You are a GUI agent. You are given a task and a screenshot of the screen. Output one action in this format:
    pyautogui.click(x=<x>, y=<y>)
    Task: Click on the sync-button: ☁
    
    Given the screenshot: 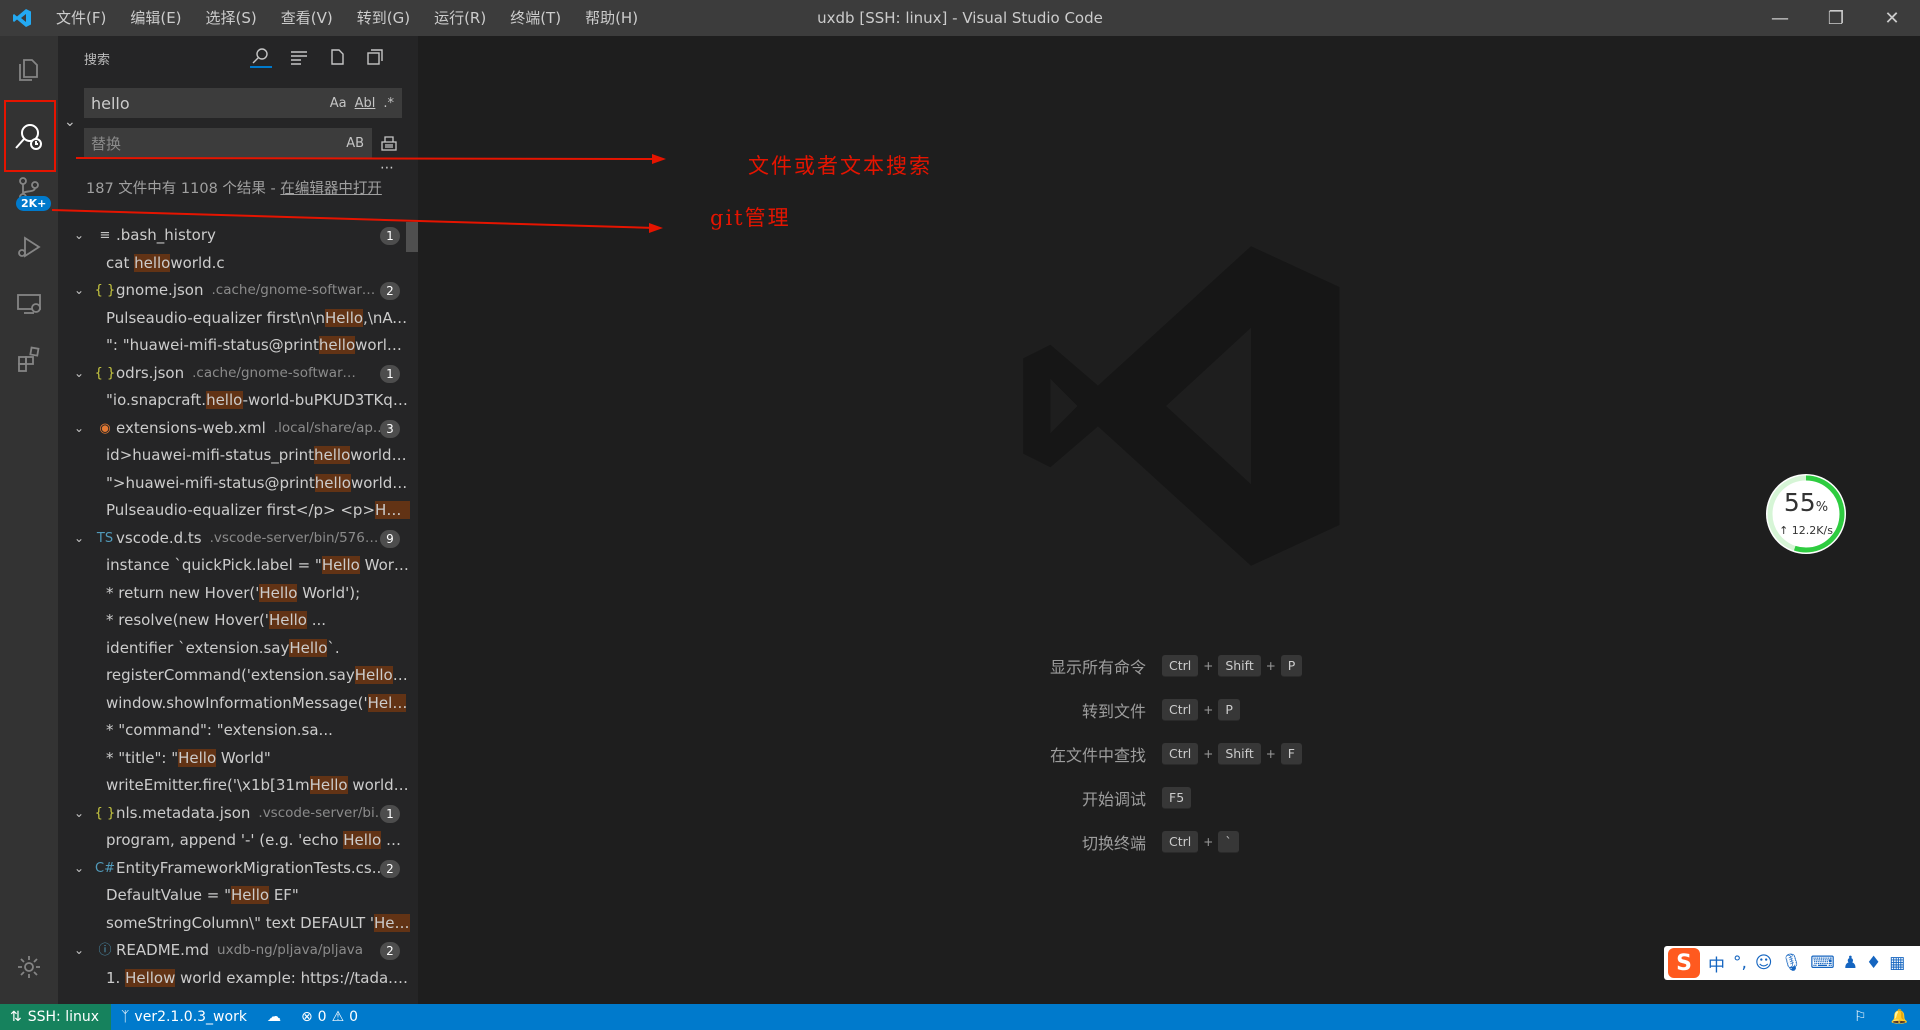 What is the action you would take?
    pyautogui.click(x=274, y=1017)
    